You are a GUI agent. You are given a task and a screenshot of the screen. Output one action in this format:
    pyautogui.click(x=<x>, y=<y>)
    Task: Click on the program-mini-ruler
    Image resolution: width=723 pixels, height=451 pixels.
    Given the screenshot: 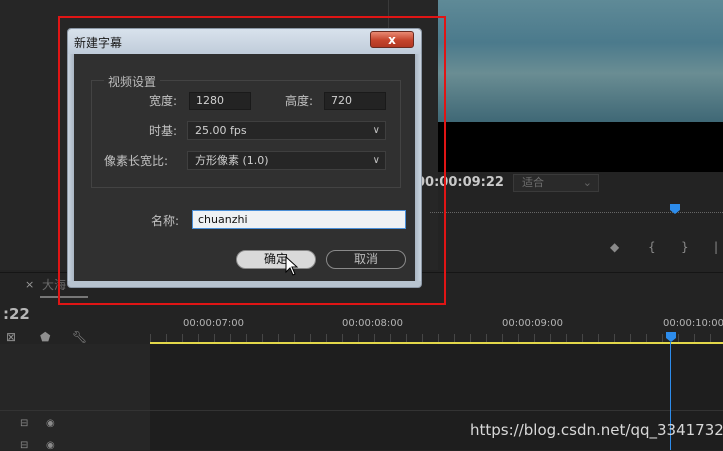 What is the action you would take?
    pyautogui.click(x=576, y=213)
    